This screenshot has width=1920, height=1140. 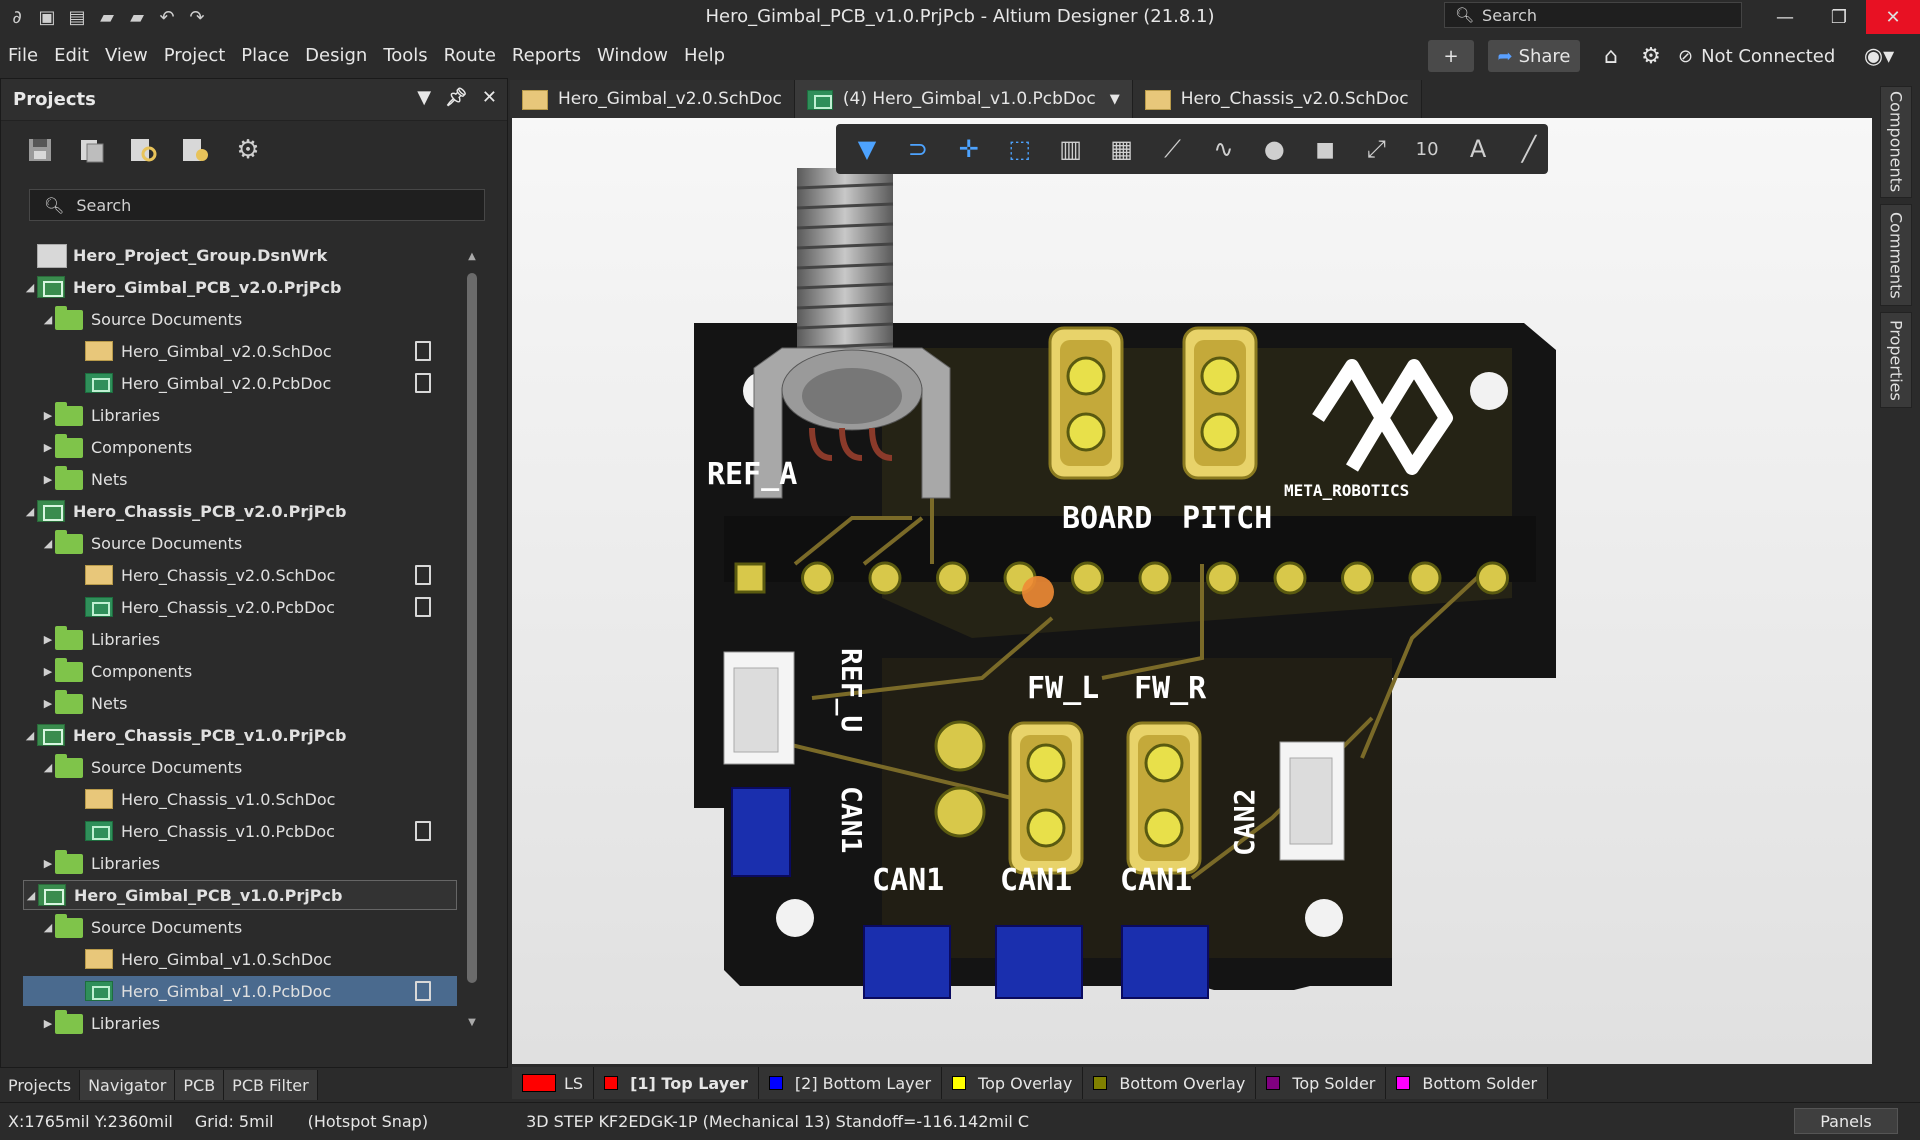 What do you see at coordinates (652, 99) in the screenshot?
I see `document-tab: Hero_Gimbal_v2.0.SchDoc` at bounding box center [652, 99].